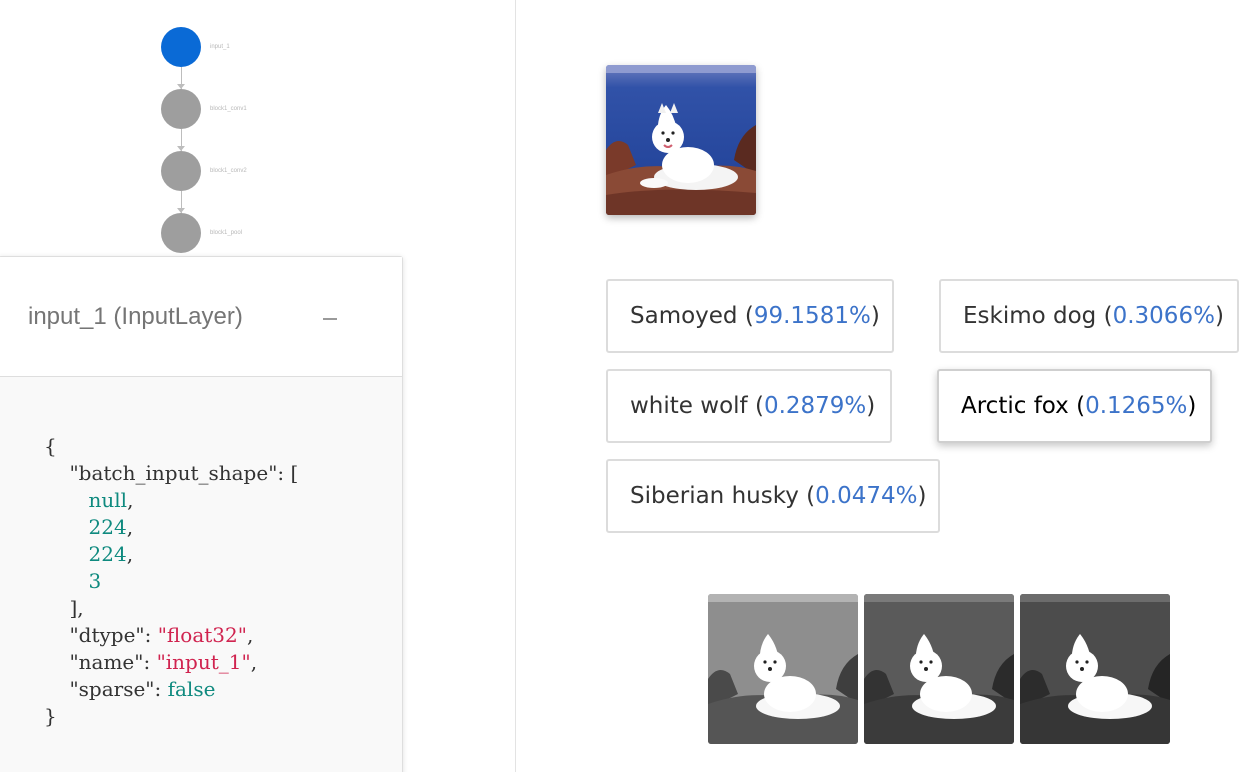 The height and width of the screenshot is (772, 1258). What do you see at coordinates (181, 171) in the screenshot?
I see `graph-node-block1-conv2` at bounding box center [181, 171].